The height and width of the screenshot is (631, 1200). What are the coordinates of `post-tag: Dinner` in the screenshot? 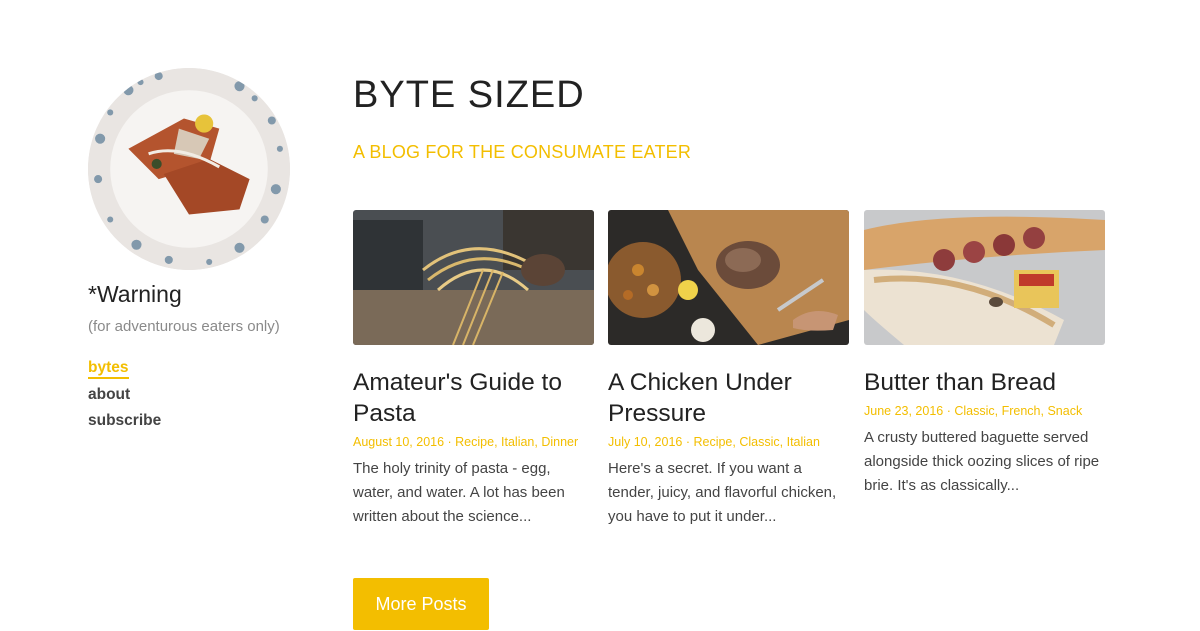 It's located at (559, 442).